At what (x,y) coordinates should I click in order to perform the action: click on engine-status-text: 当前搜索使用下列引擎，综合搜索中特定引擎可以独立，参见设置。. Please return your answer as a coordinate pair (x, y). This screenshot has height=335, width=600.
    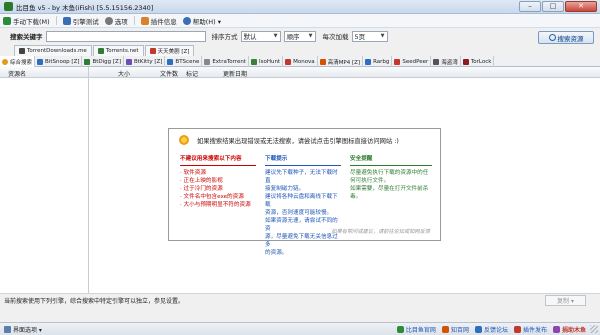
    Looking at the image, I should click on (94, 301).